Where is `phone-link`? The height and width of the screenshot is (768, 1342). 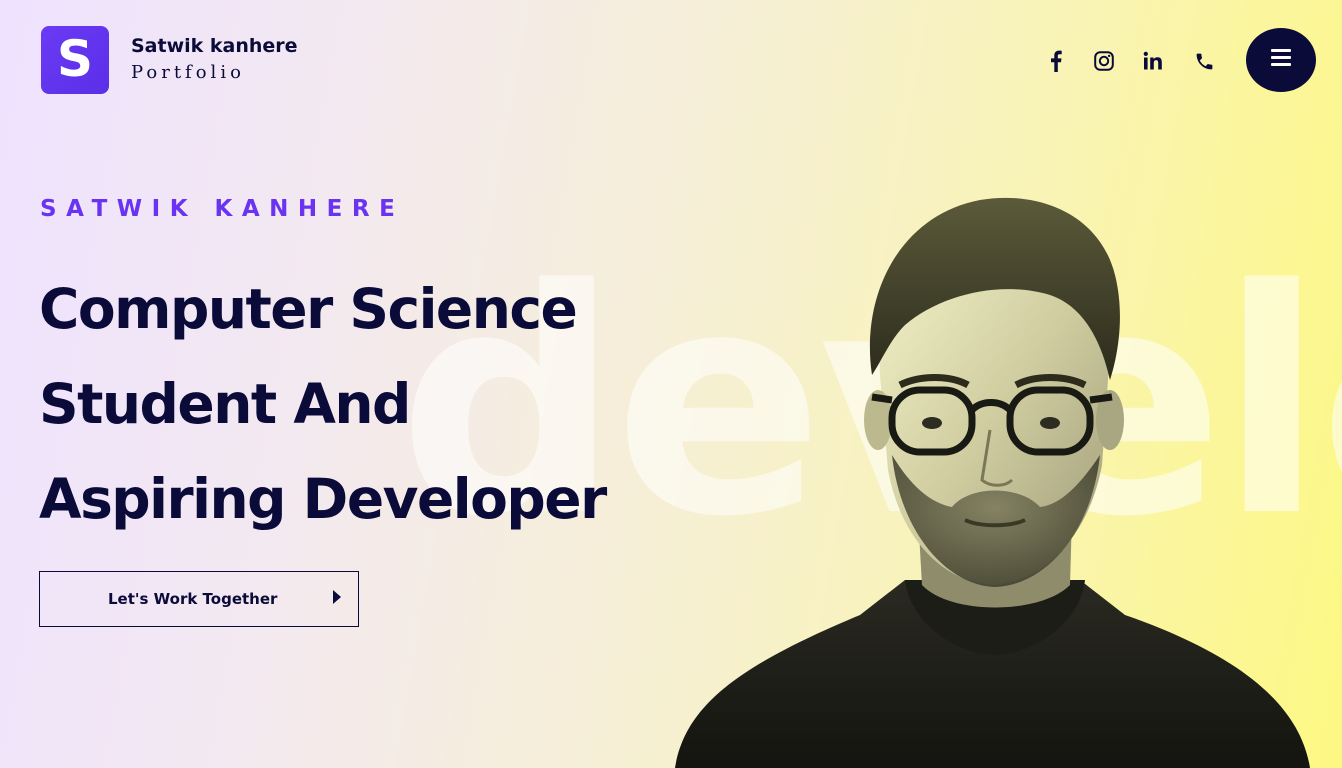 phone-link is located at coordinates (1204, 61).